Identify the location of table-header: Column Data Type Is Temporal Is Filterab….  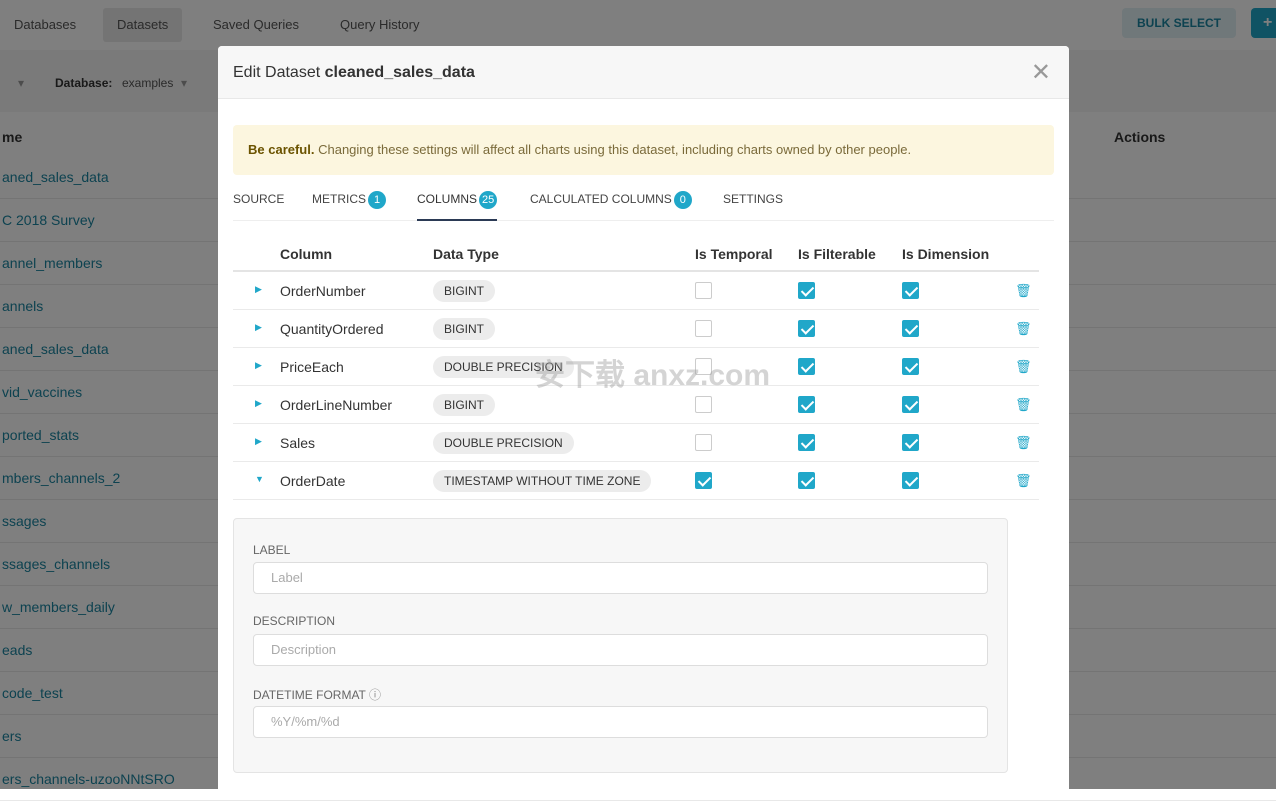
(636, 254).